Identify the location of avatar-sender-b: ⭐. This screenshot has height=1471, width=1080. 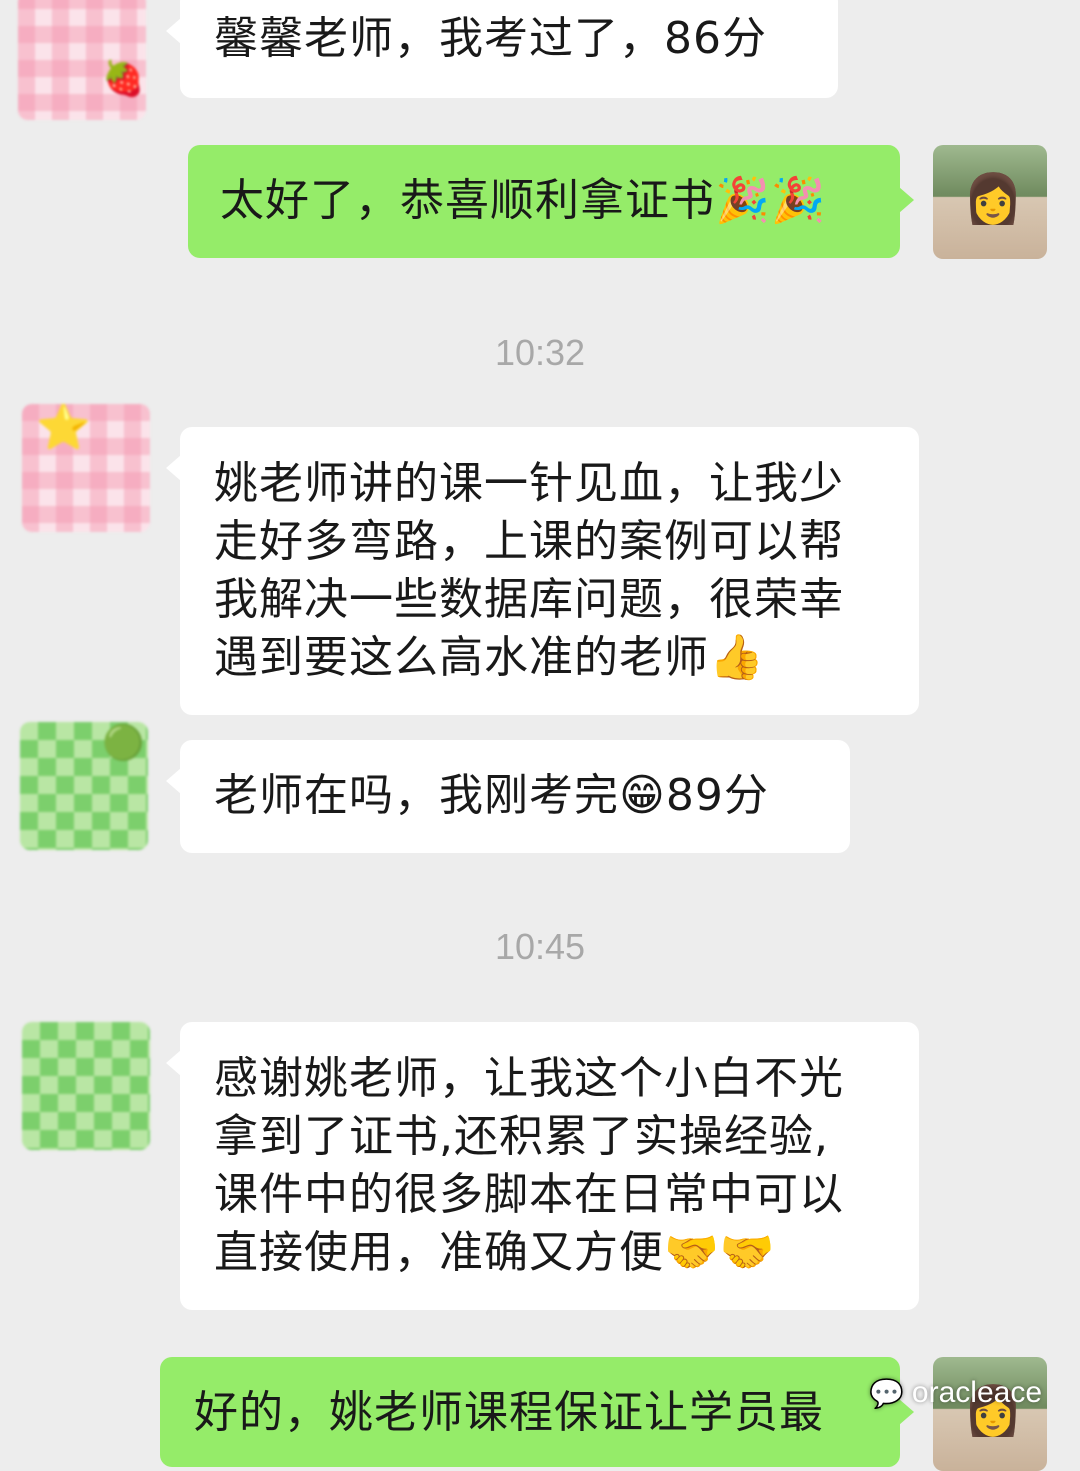
(86, 468).